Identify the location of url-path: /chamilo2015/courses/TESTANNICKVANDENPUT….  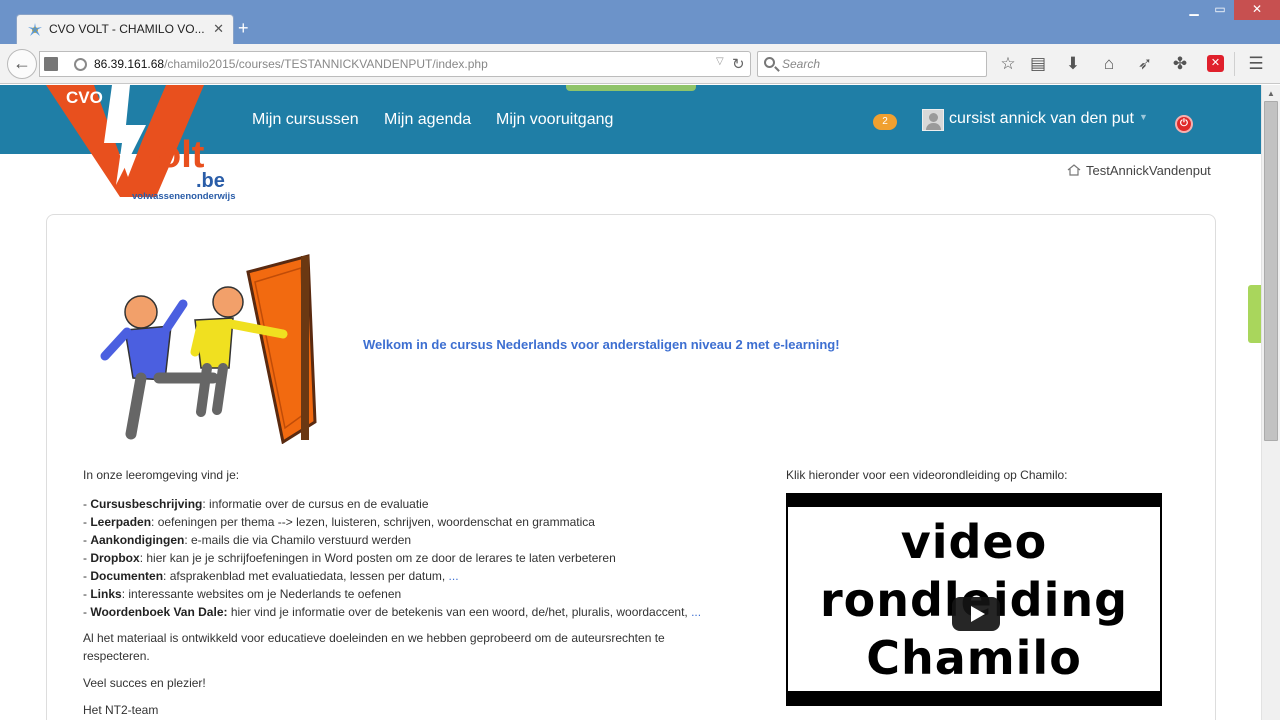
(326, 64).